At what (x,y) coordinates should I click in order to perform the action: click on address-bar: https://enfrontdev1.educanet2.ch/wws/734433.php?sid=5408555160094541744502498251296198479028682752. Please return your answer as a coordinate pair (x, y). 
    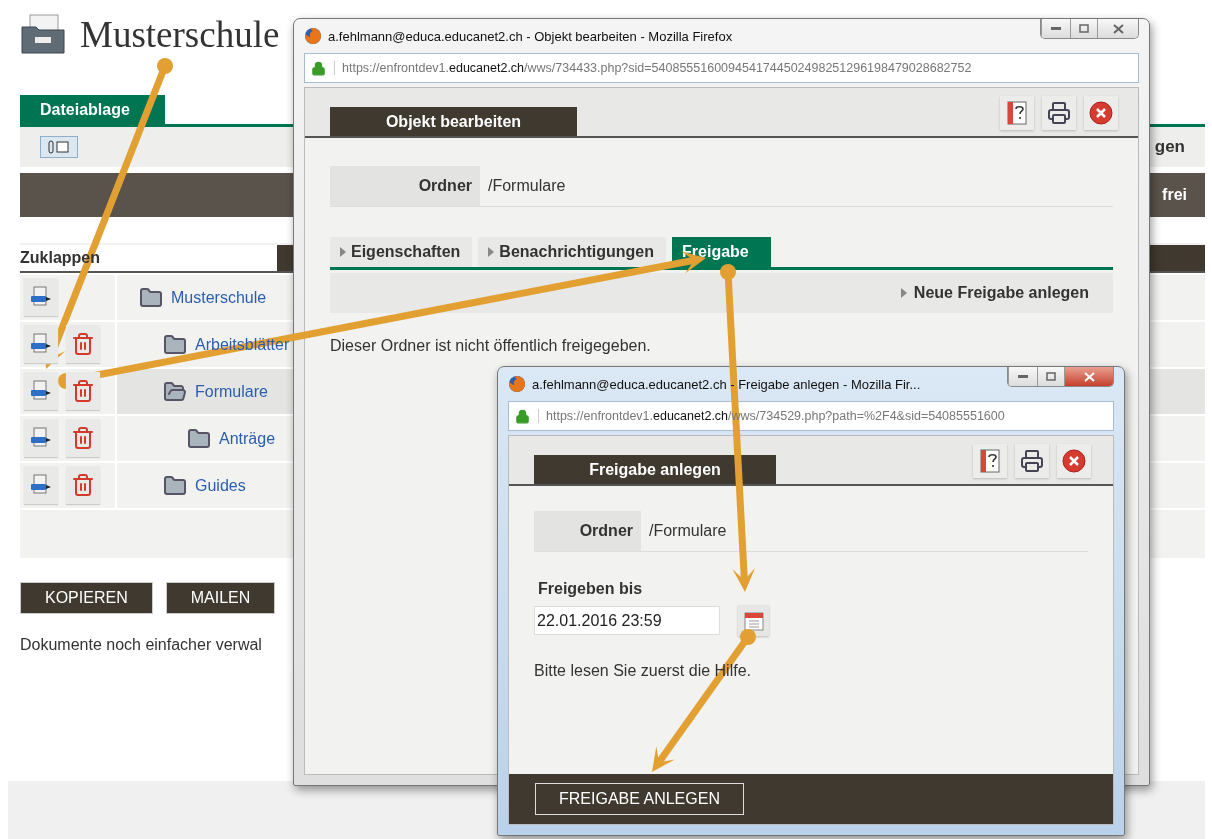
    Looking at the image, I should click on (721, 68).